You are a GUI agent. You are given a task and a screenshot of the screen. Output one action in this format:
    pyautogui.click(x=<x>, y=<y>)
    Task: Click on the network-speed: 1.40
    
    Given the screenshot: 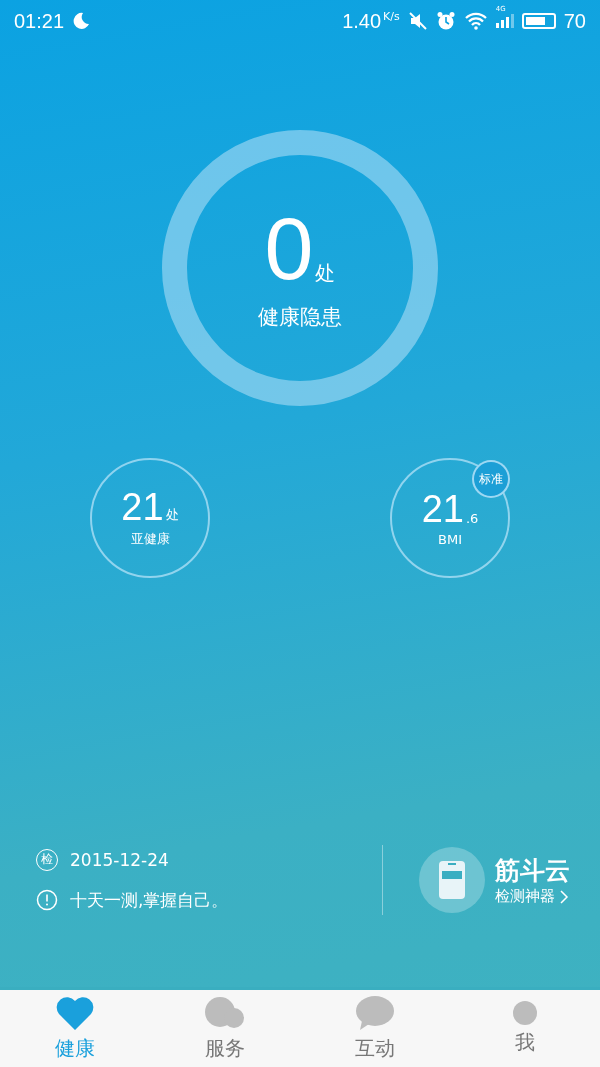 What is the action you would take?
    pyautogui.click(x=362, y=21)
    